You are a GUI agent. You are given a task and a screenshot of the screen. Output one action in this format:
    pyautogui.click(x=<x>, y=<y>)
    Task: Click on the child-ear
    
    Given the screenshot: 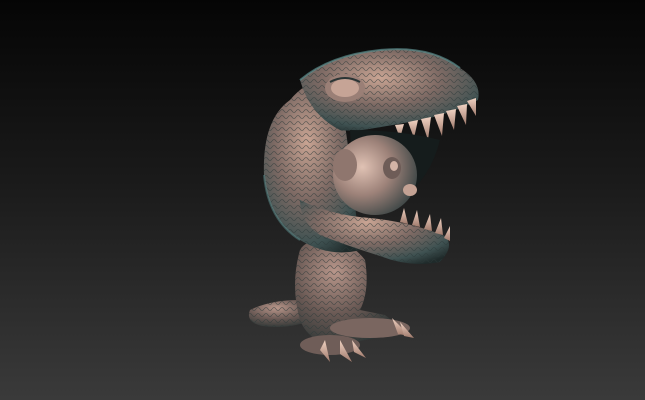 What is the action you would take?
    pyautogui.click(x=345, y=165)
    